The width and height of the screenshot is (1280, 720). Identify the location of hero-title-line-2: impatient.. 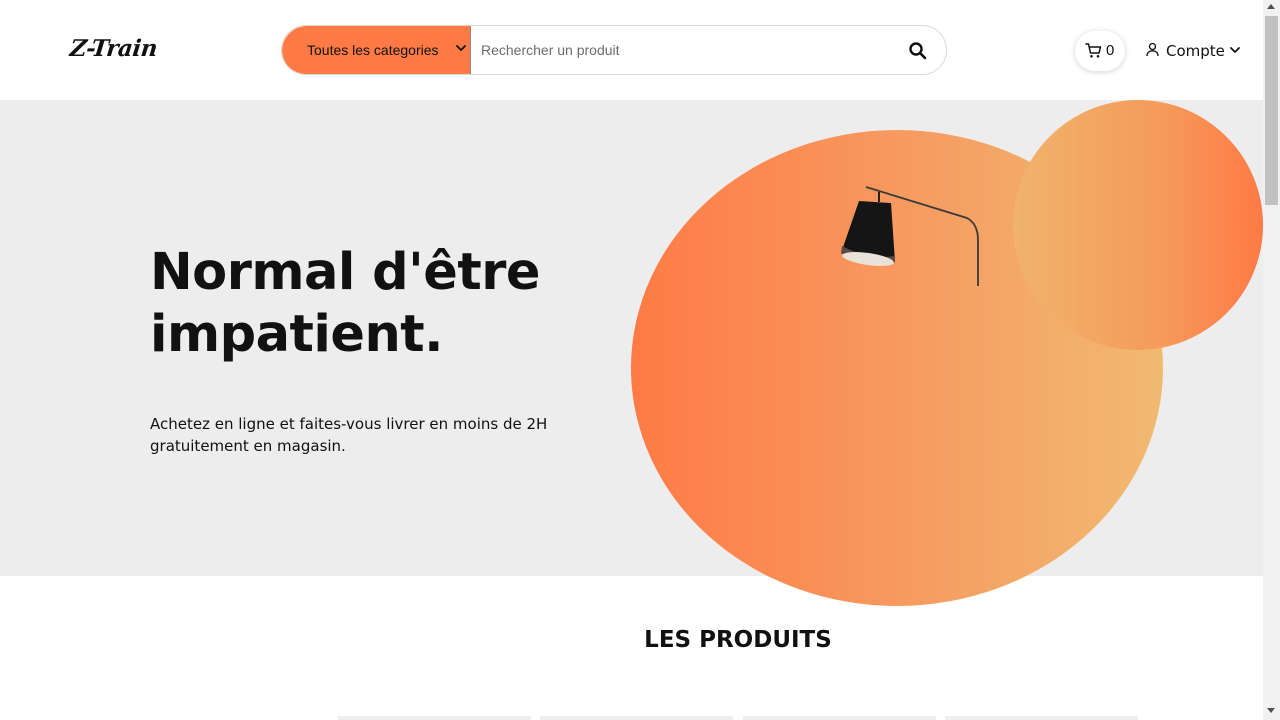
(297, 334).